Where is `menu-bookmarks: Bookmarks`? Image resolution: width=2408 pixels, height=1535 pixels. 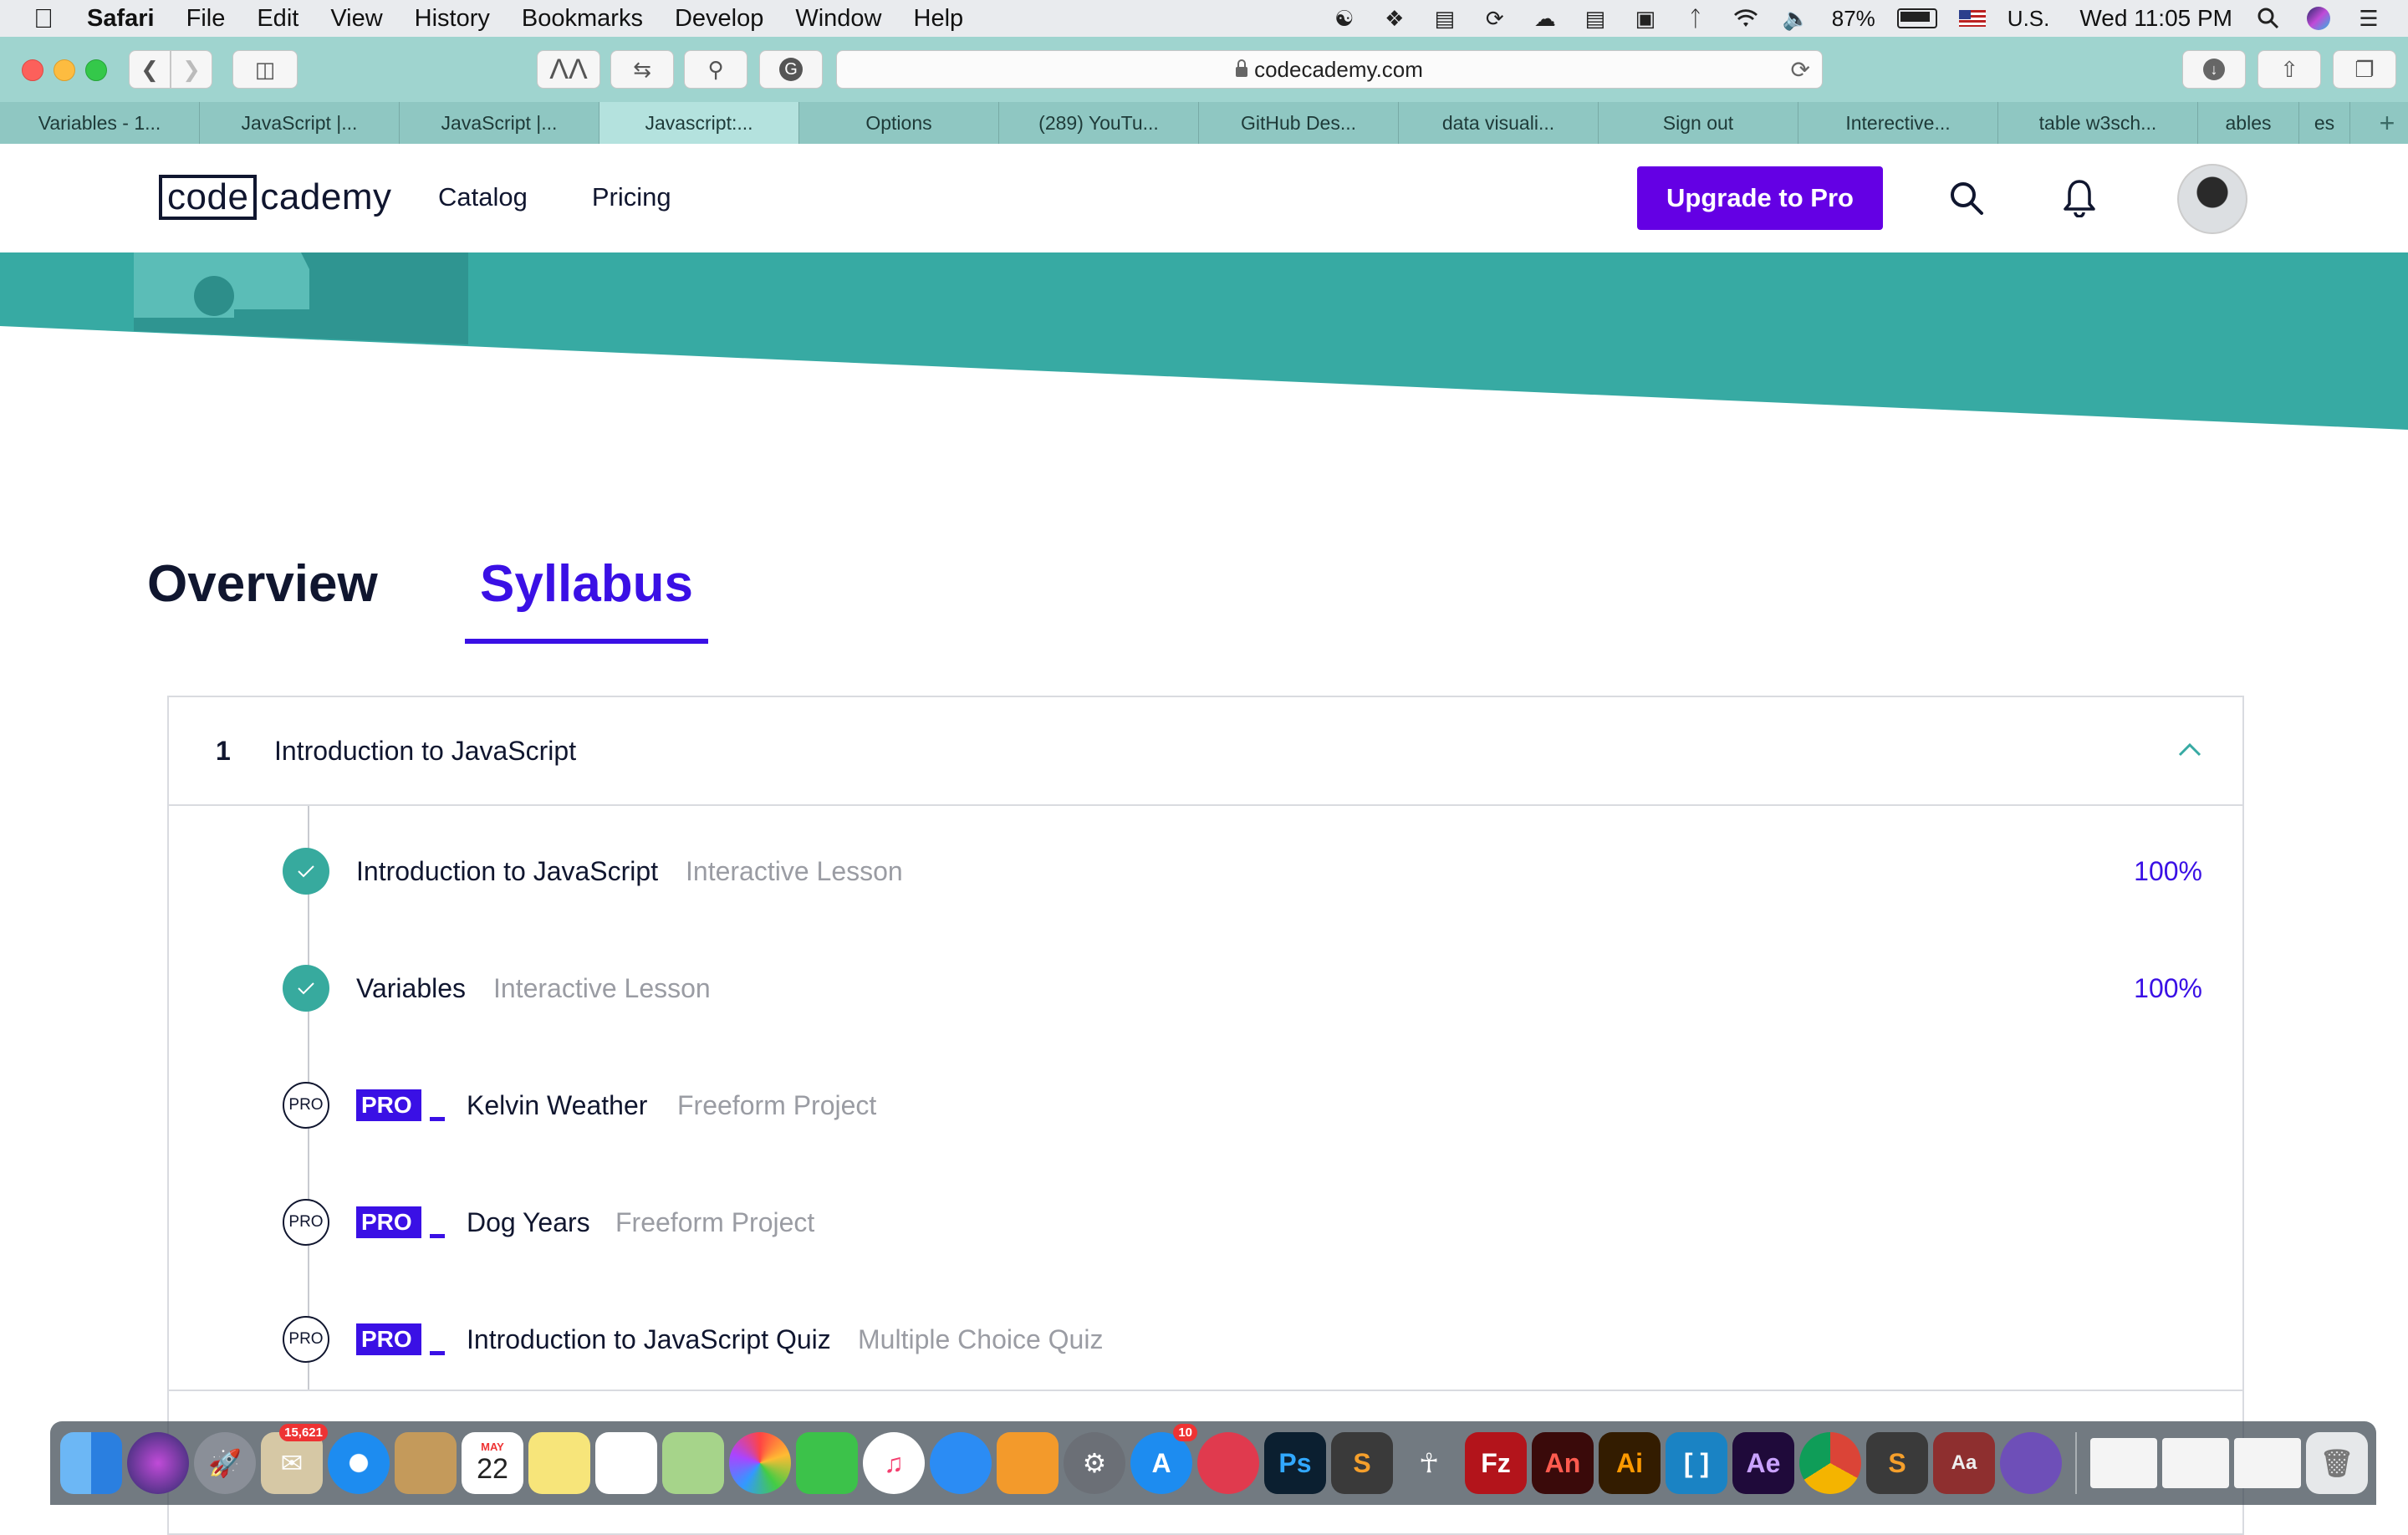 menu-bookmarks: Bookmarks is located at coordinates (583, 19).